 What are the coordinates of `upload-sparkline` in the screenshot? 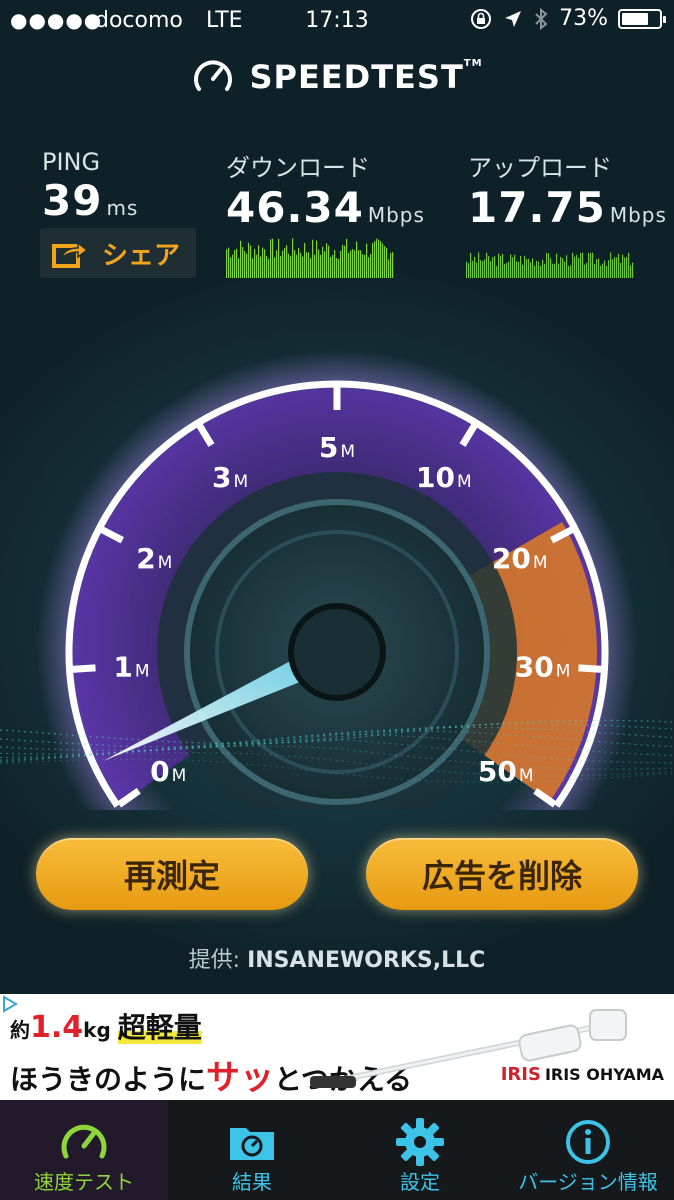 It's located at (550, 265).